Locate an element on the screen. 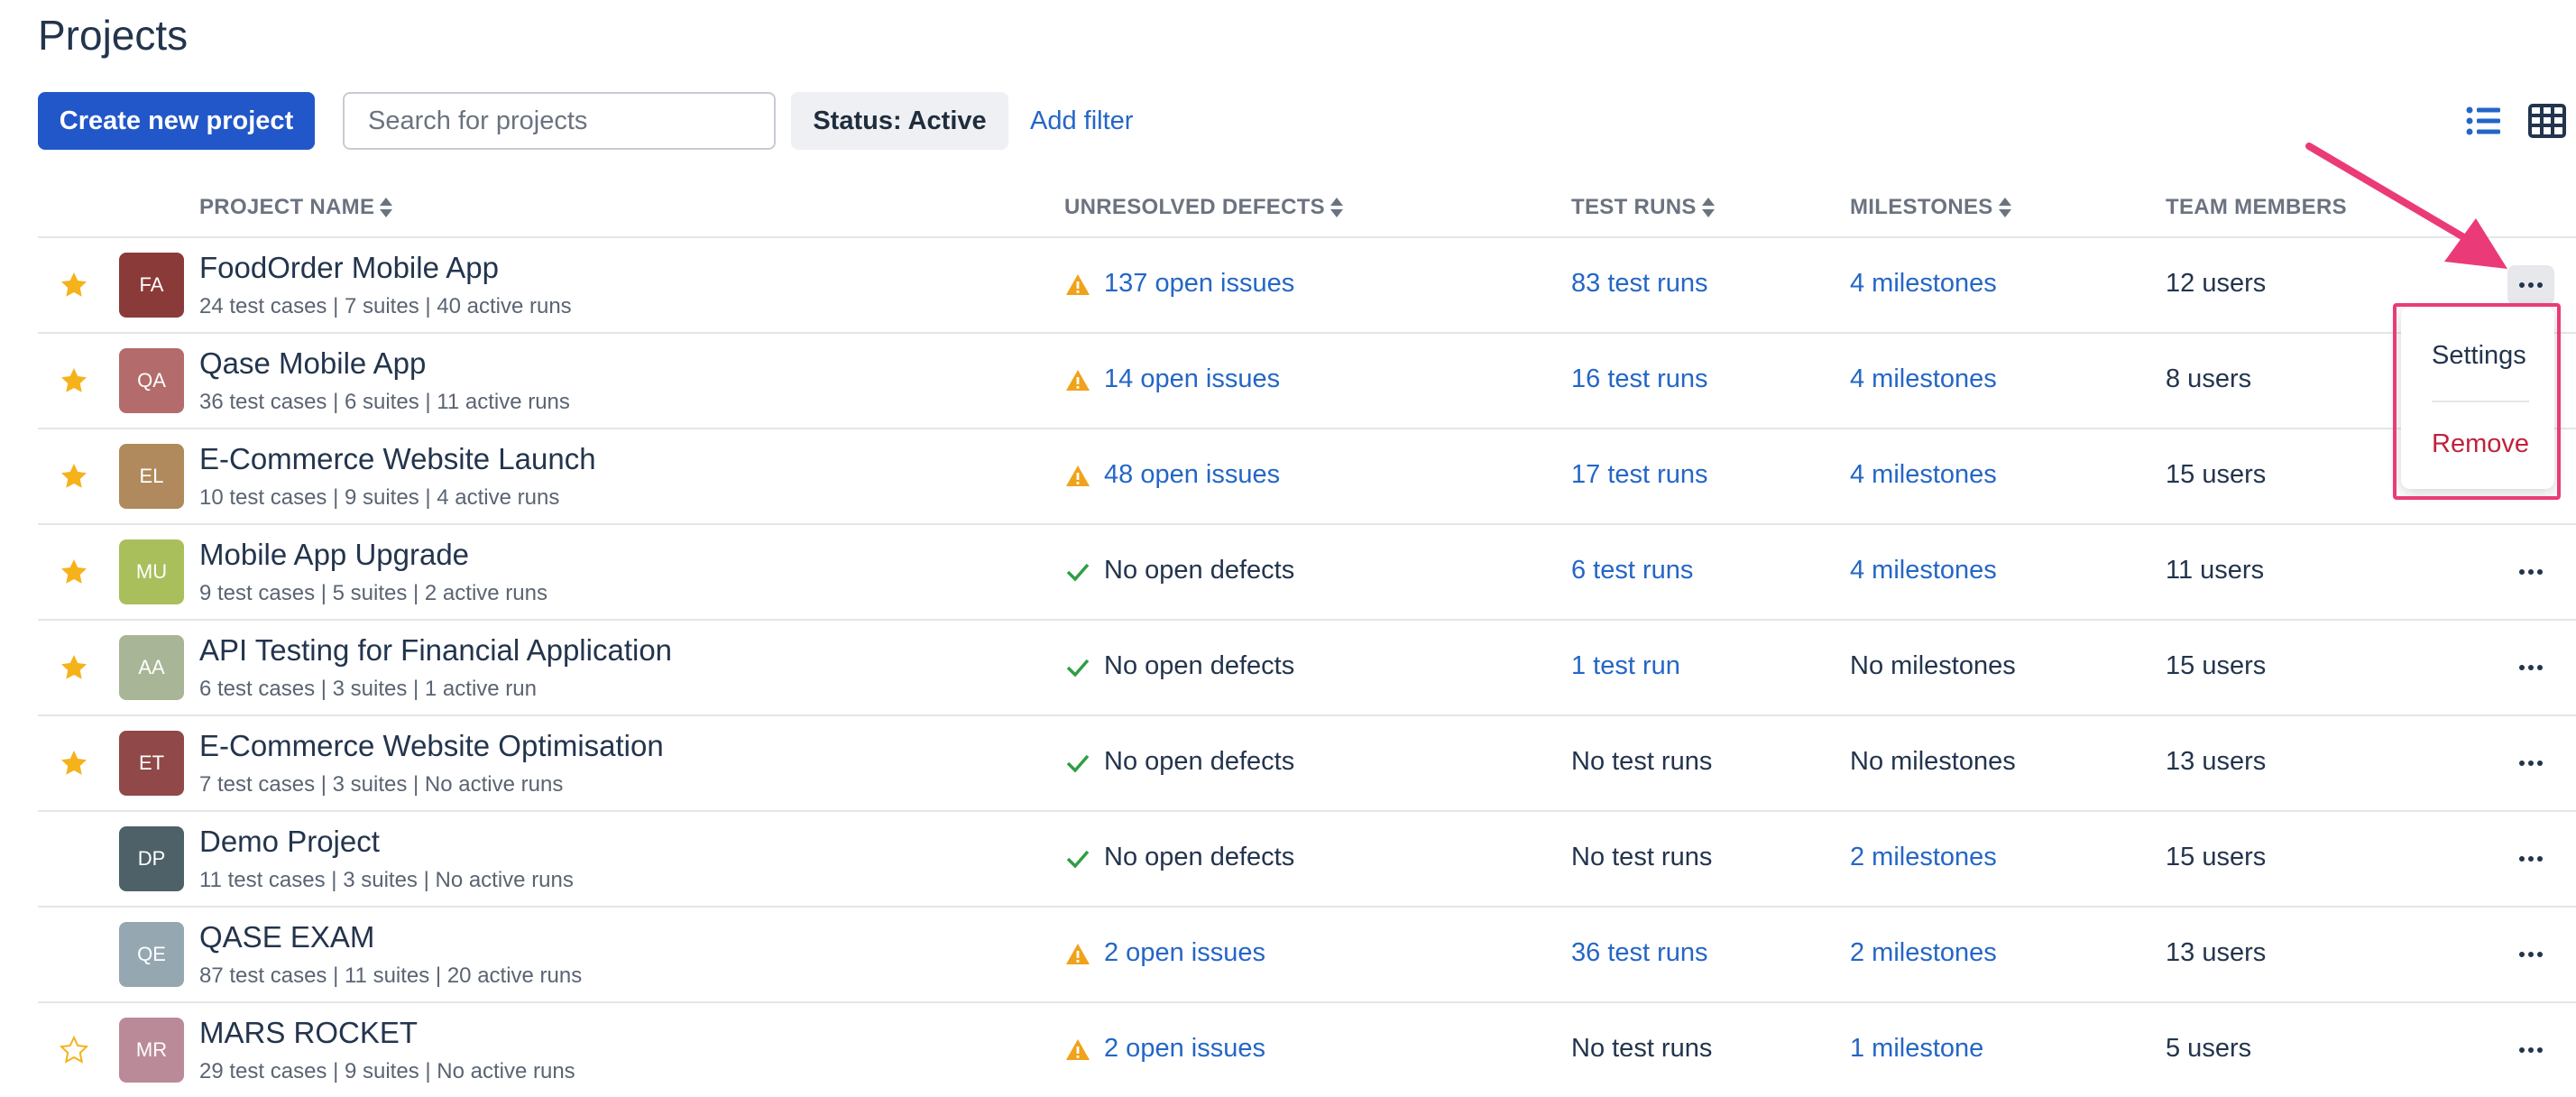 The width and height of the screenshot is (2576, 1097). test-runs-link: 17 test runs is located at coordinates (1639, 475).